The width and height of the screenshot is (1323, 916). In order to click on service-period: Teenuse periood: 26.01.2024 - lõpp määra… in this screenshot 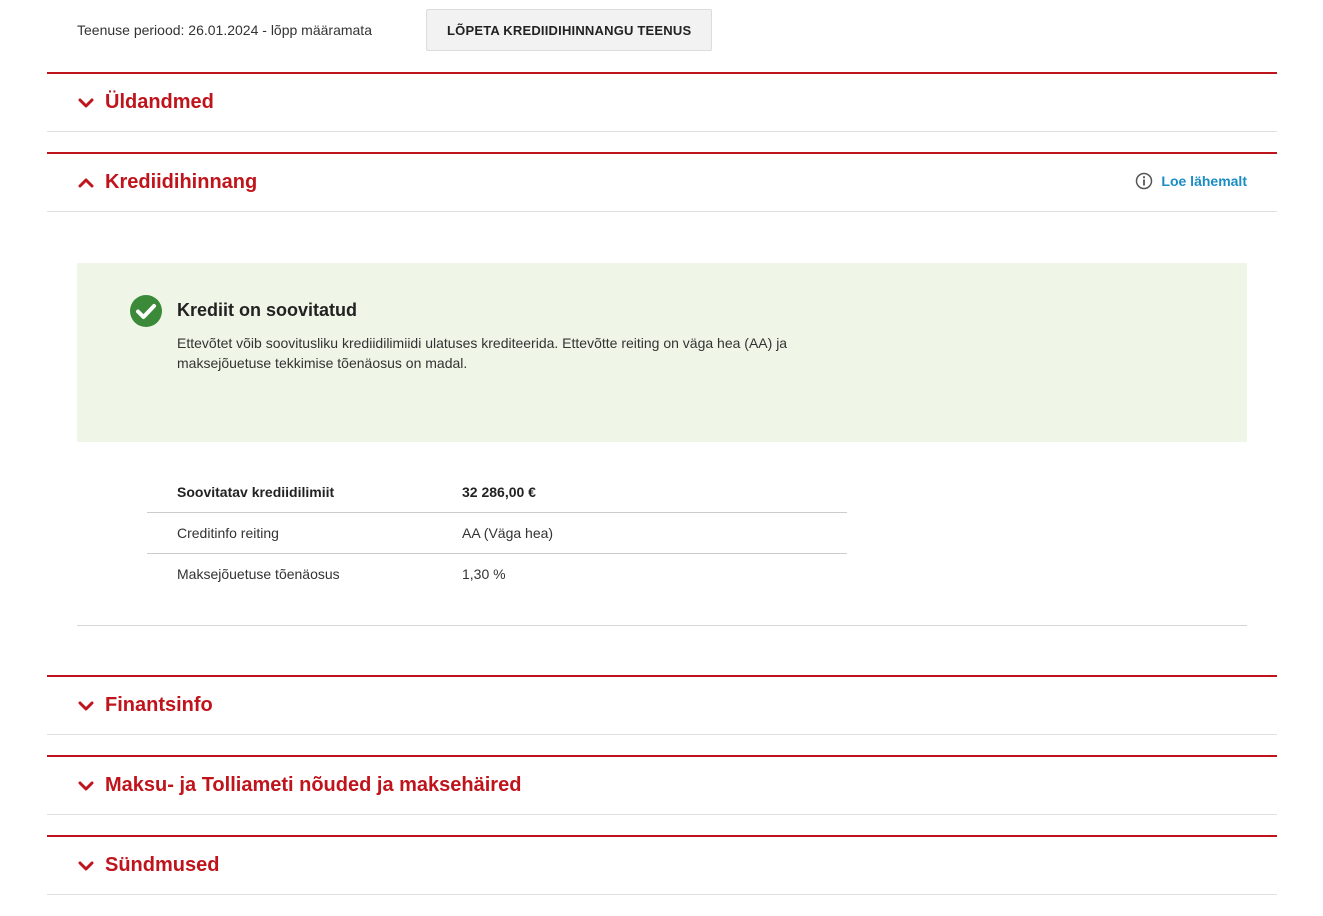, I will do `click(224, 30)`.